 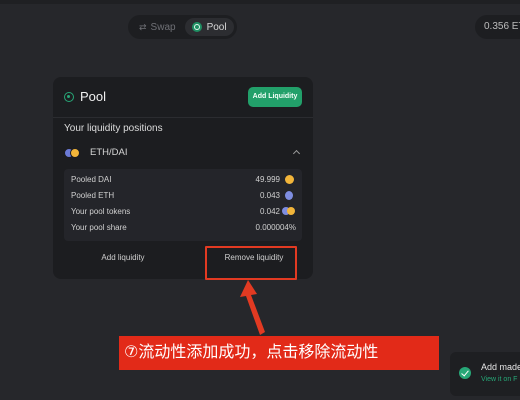 I want to click on tab-swap: ⇄ Swap, so click(x=157, y=27).